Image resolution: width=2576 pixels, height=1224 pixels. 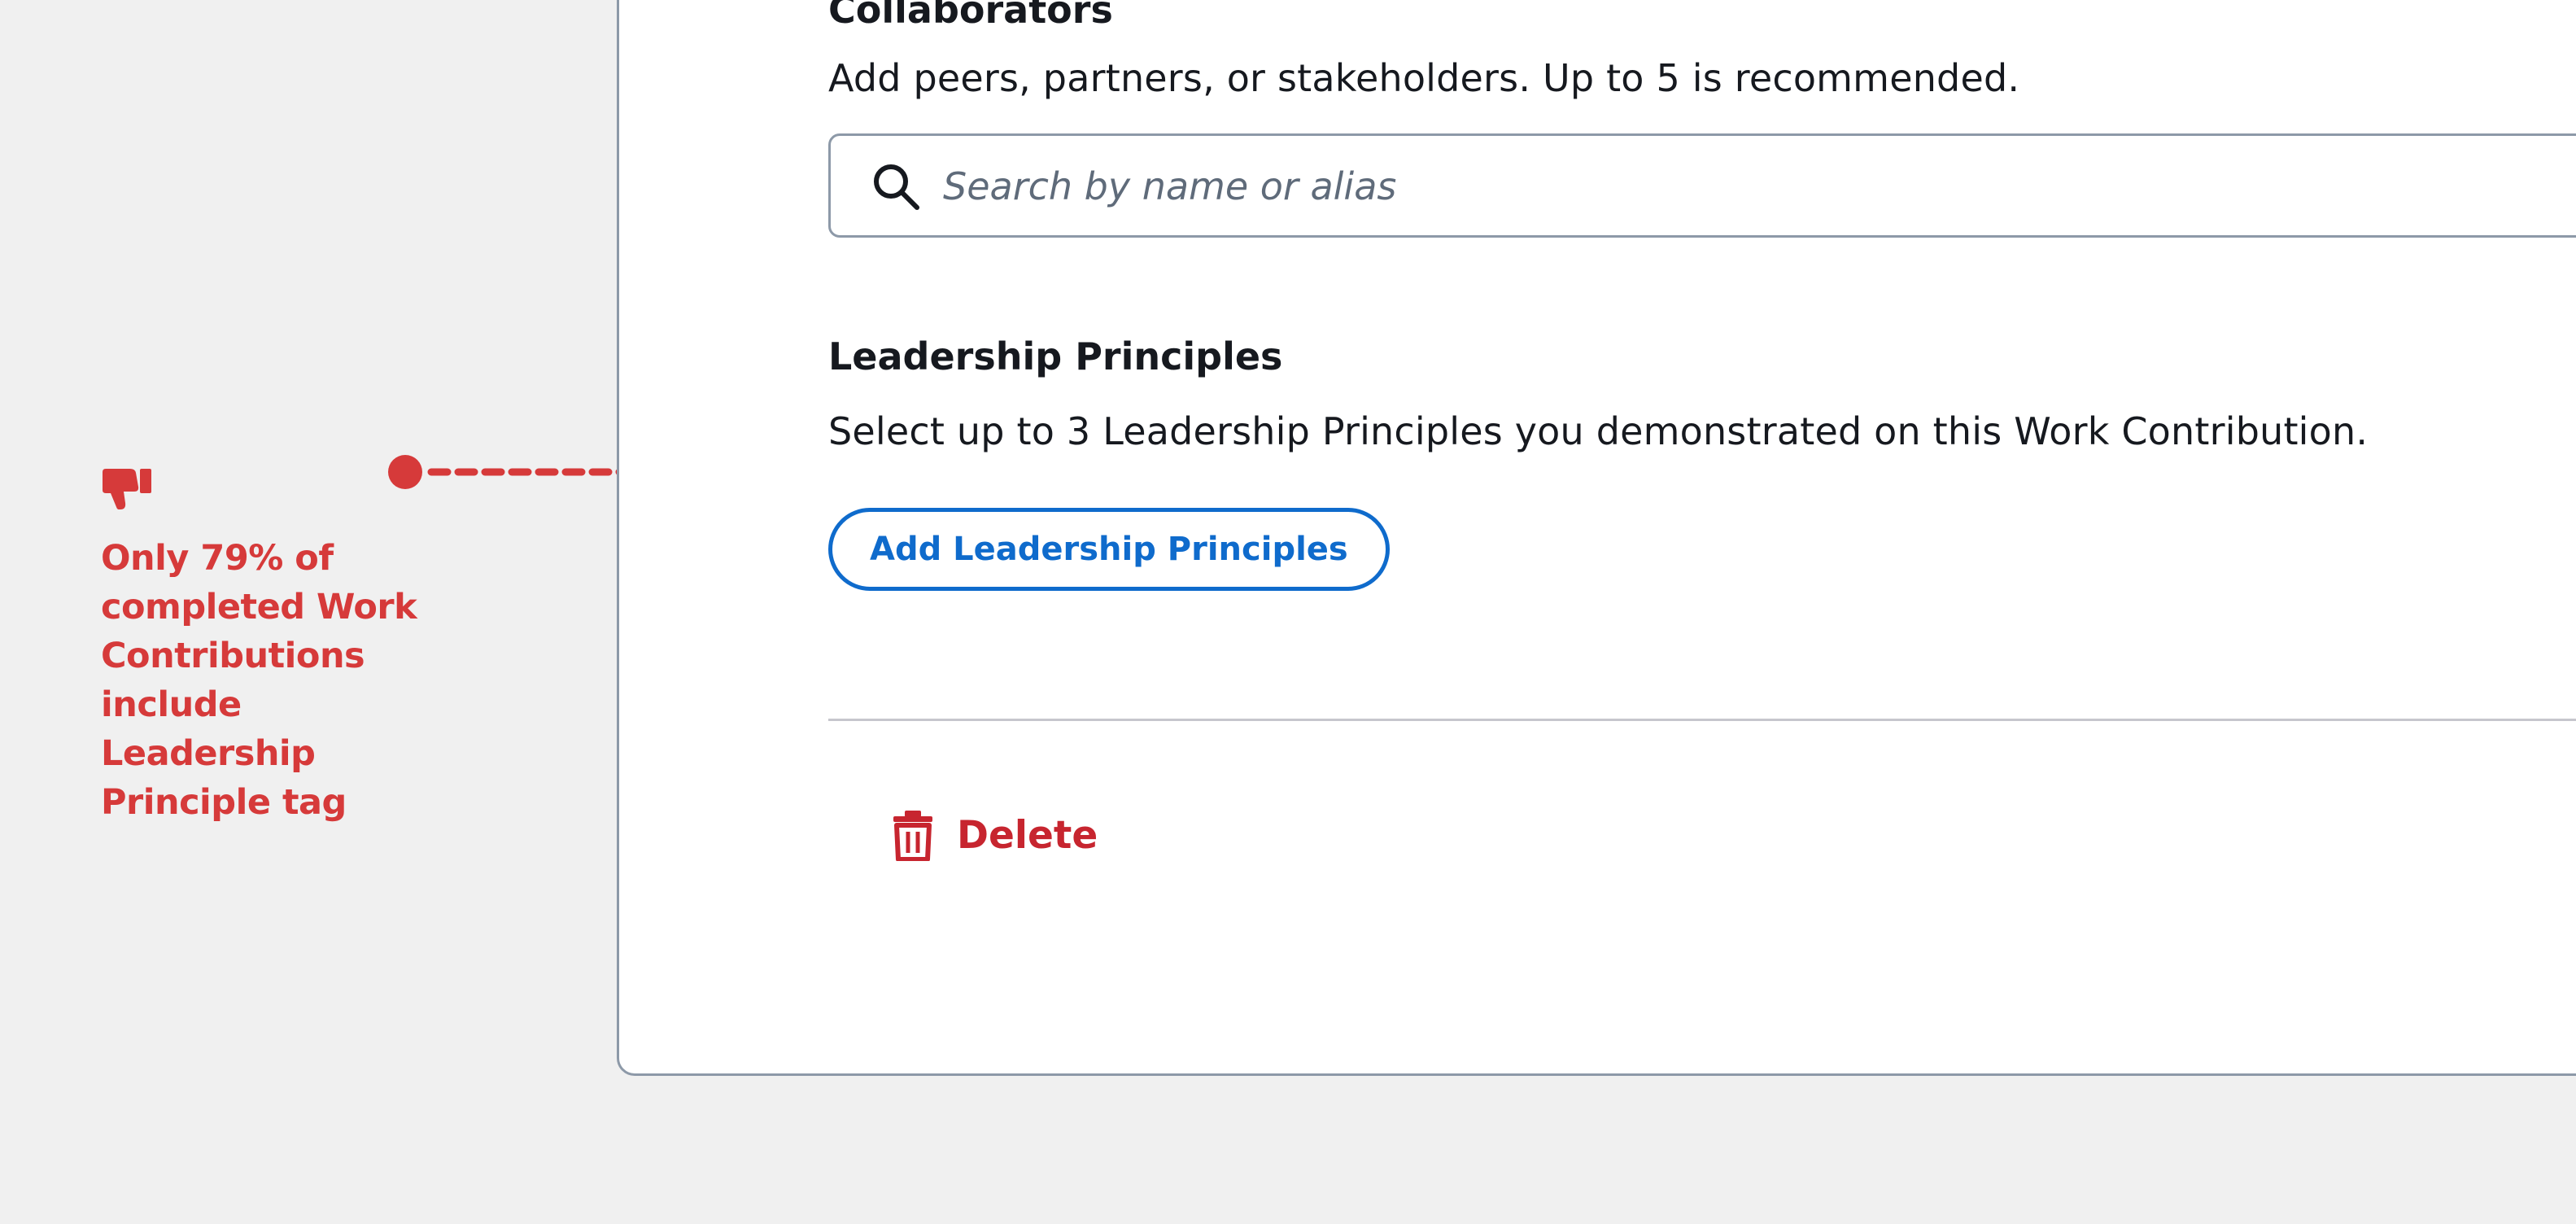 I want to click on collaborators-title: Collaborators, so click(x=970, y=16).